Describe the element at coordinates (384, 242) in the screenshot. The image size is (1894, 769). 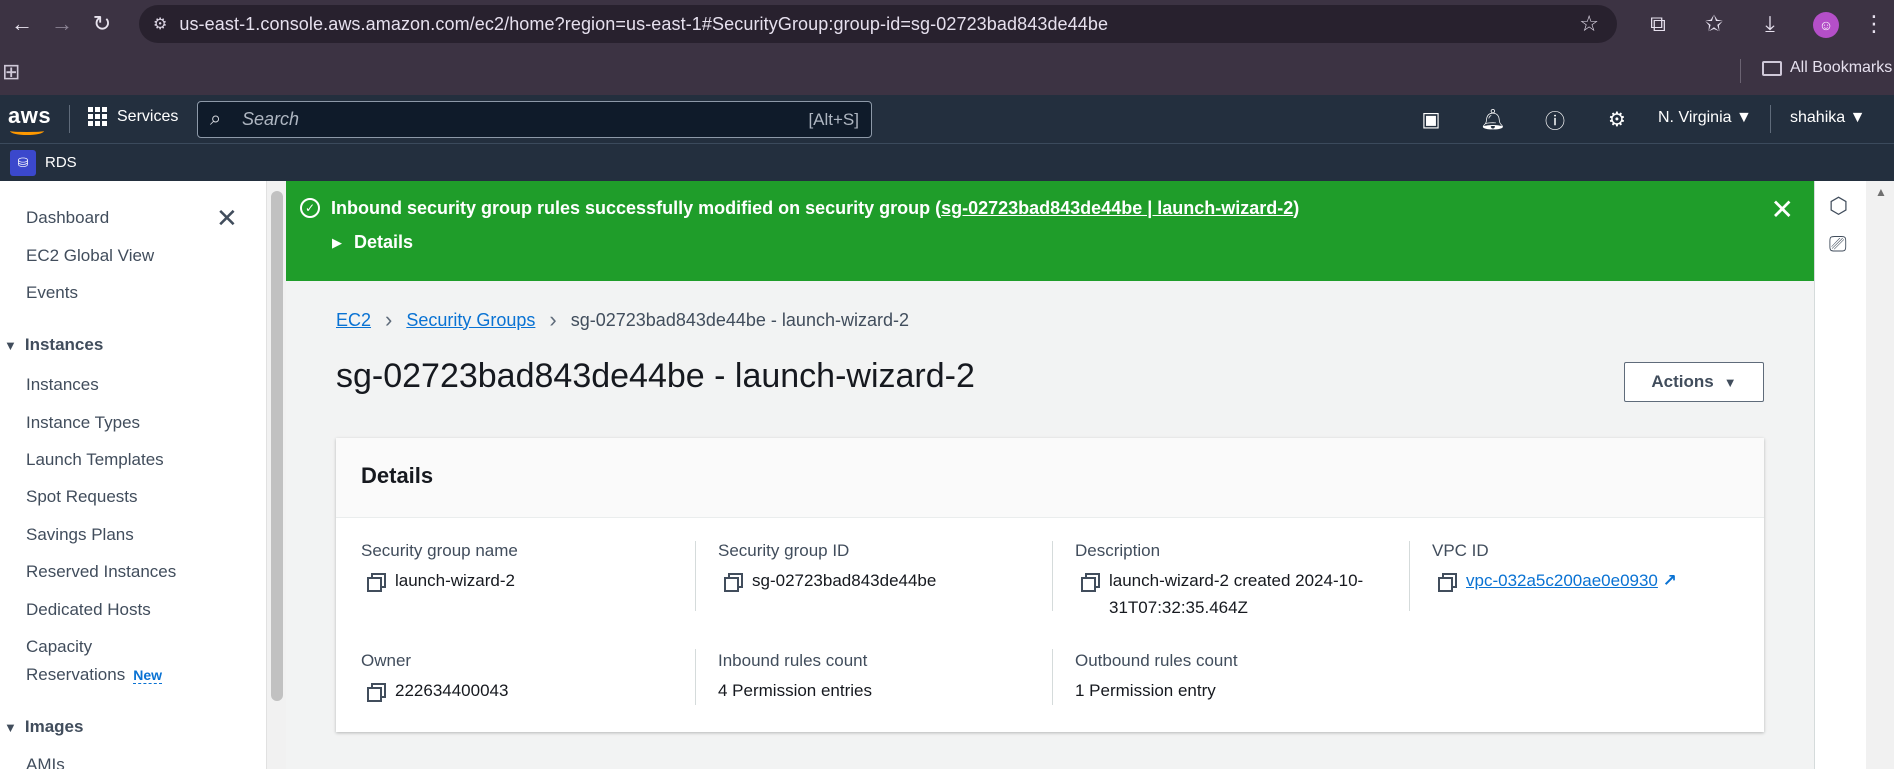
I see `flash-details-label: Details` at that location.